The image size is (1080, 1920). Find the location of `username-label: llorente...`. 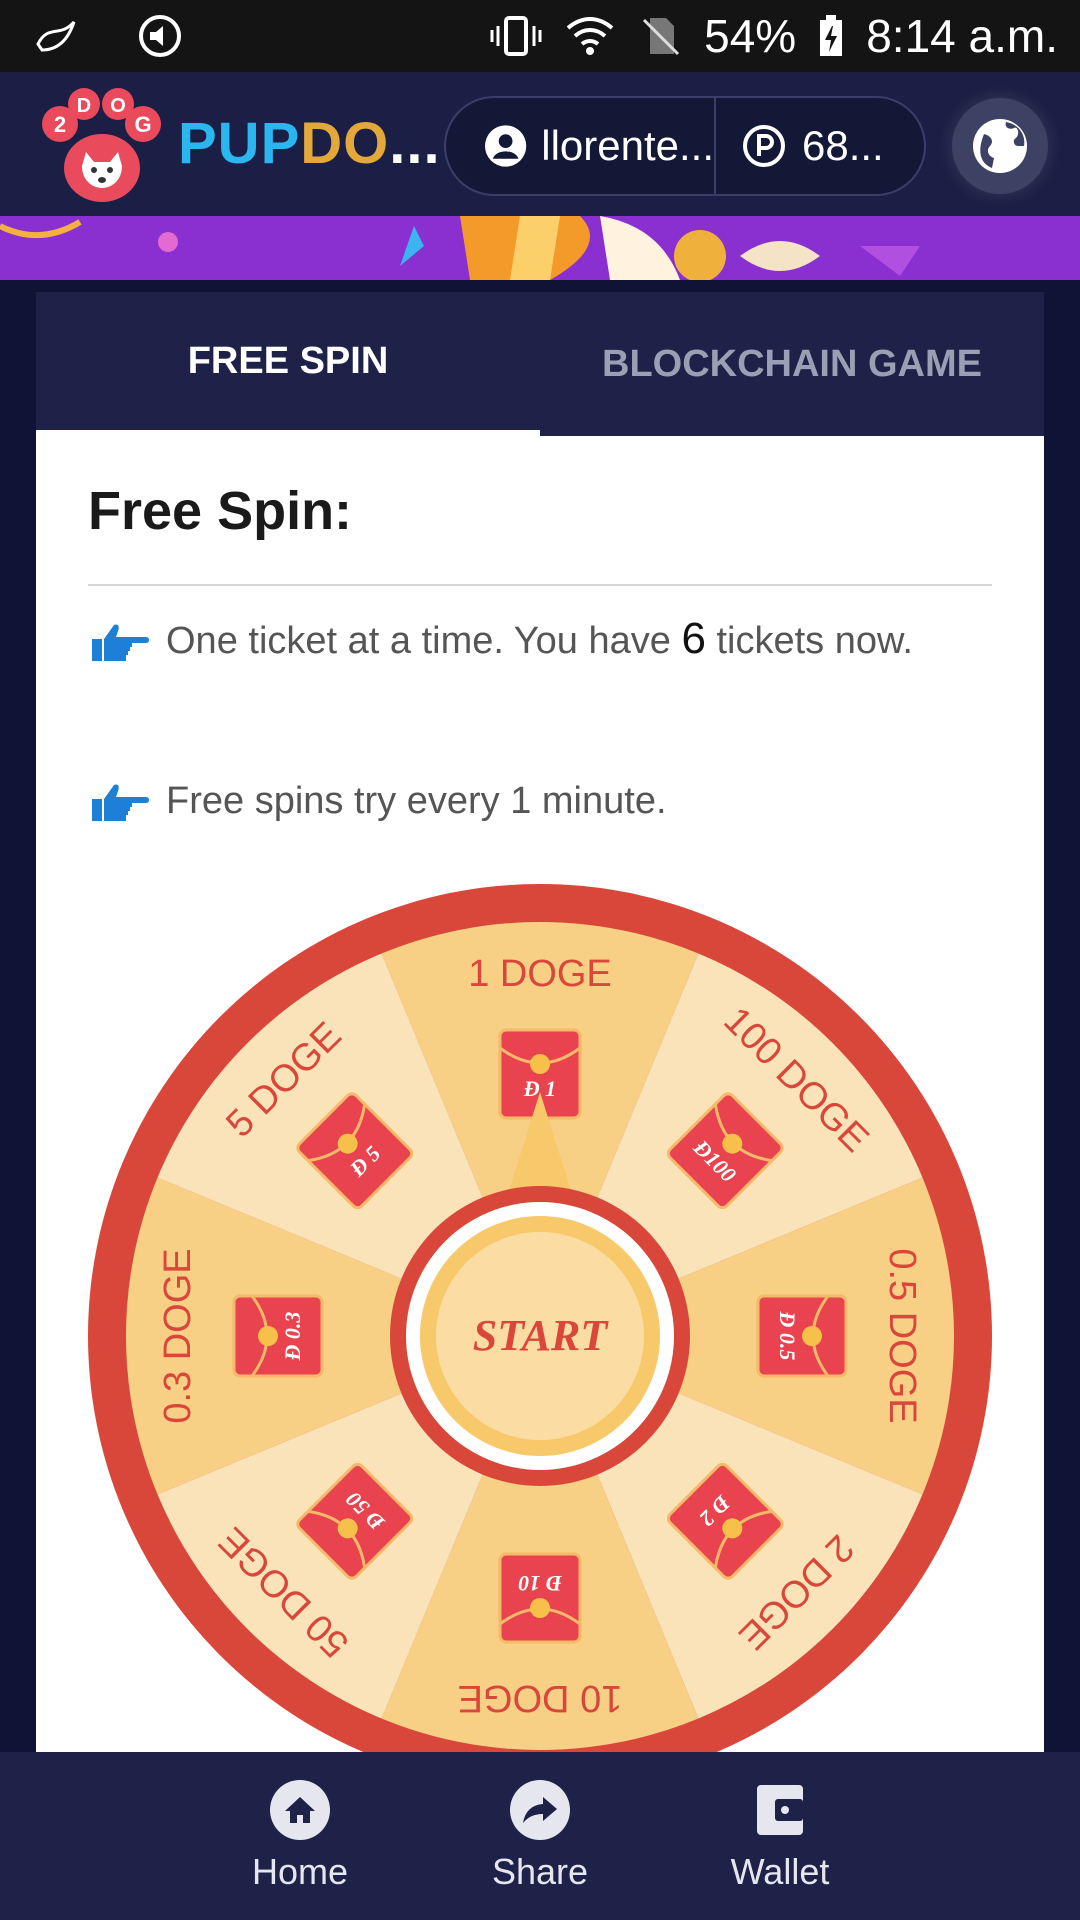

username-label: llorente... is located at coordinates (627, 145).